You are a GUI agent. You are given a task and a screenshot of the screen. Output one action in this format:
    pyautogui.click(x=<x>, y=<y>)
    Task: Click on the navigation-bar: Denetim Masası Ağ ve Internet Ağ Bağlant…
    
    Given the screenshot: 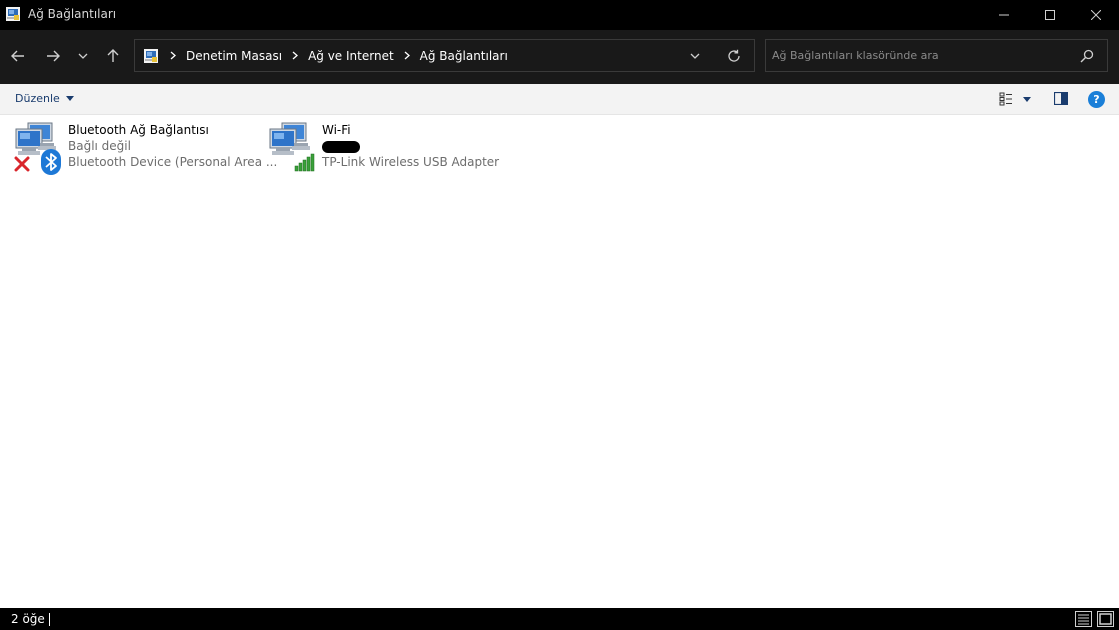 What is the action you would take?
    pyautogui.click(x=559, y=57)
    